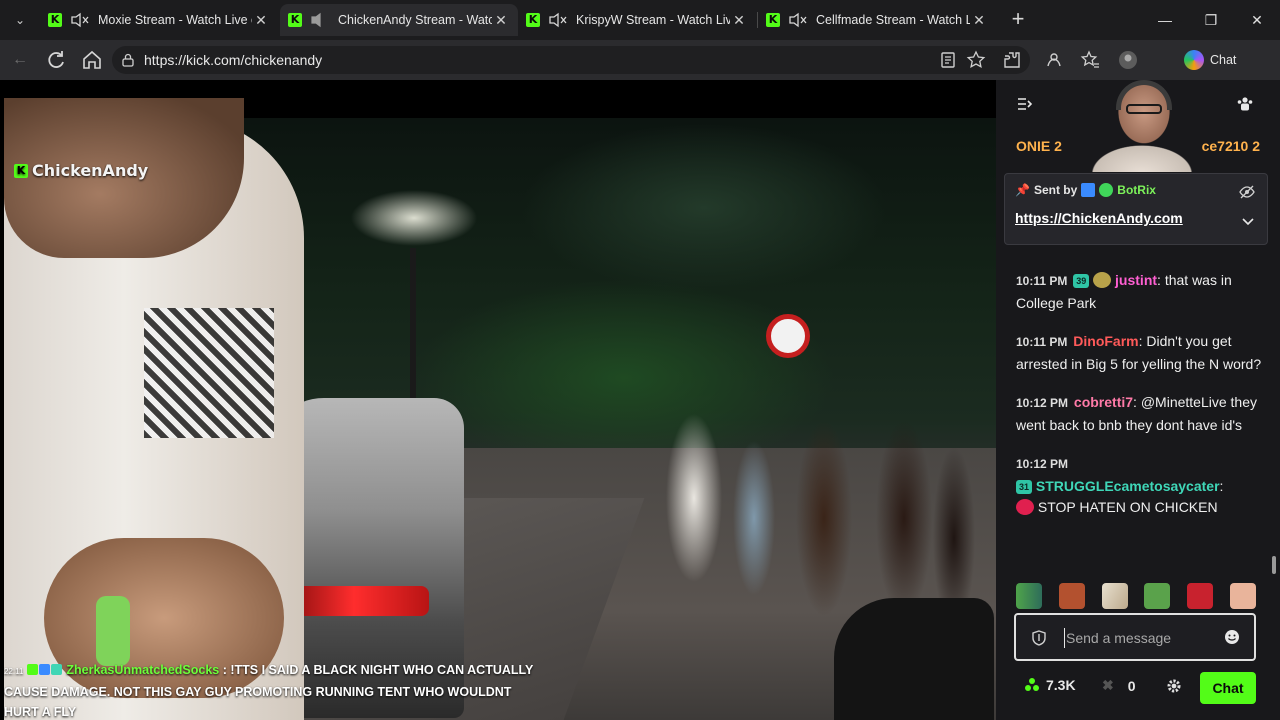  Describe the element at coordinates (1024, 486) in the screenshot. I see `subscriber-badge: 31` at that location.